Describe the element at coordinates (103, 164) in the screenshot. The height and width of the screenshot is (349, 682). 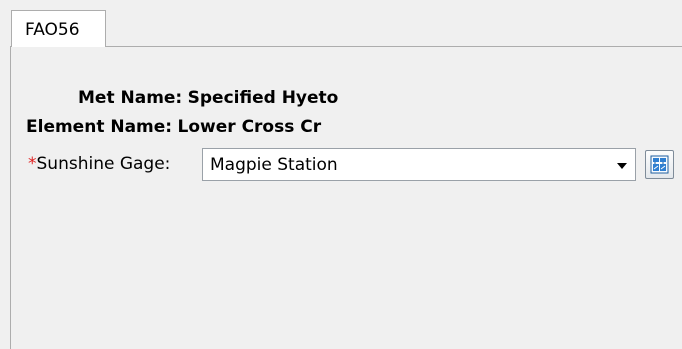
I see `sunshine-gage-label: Sunshine Gage:` at that location.